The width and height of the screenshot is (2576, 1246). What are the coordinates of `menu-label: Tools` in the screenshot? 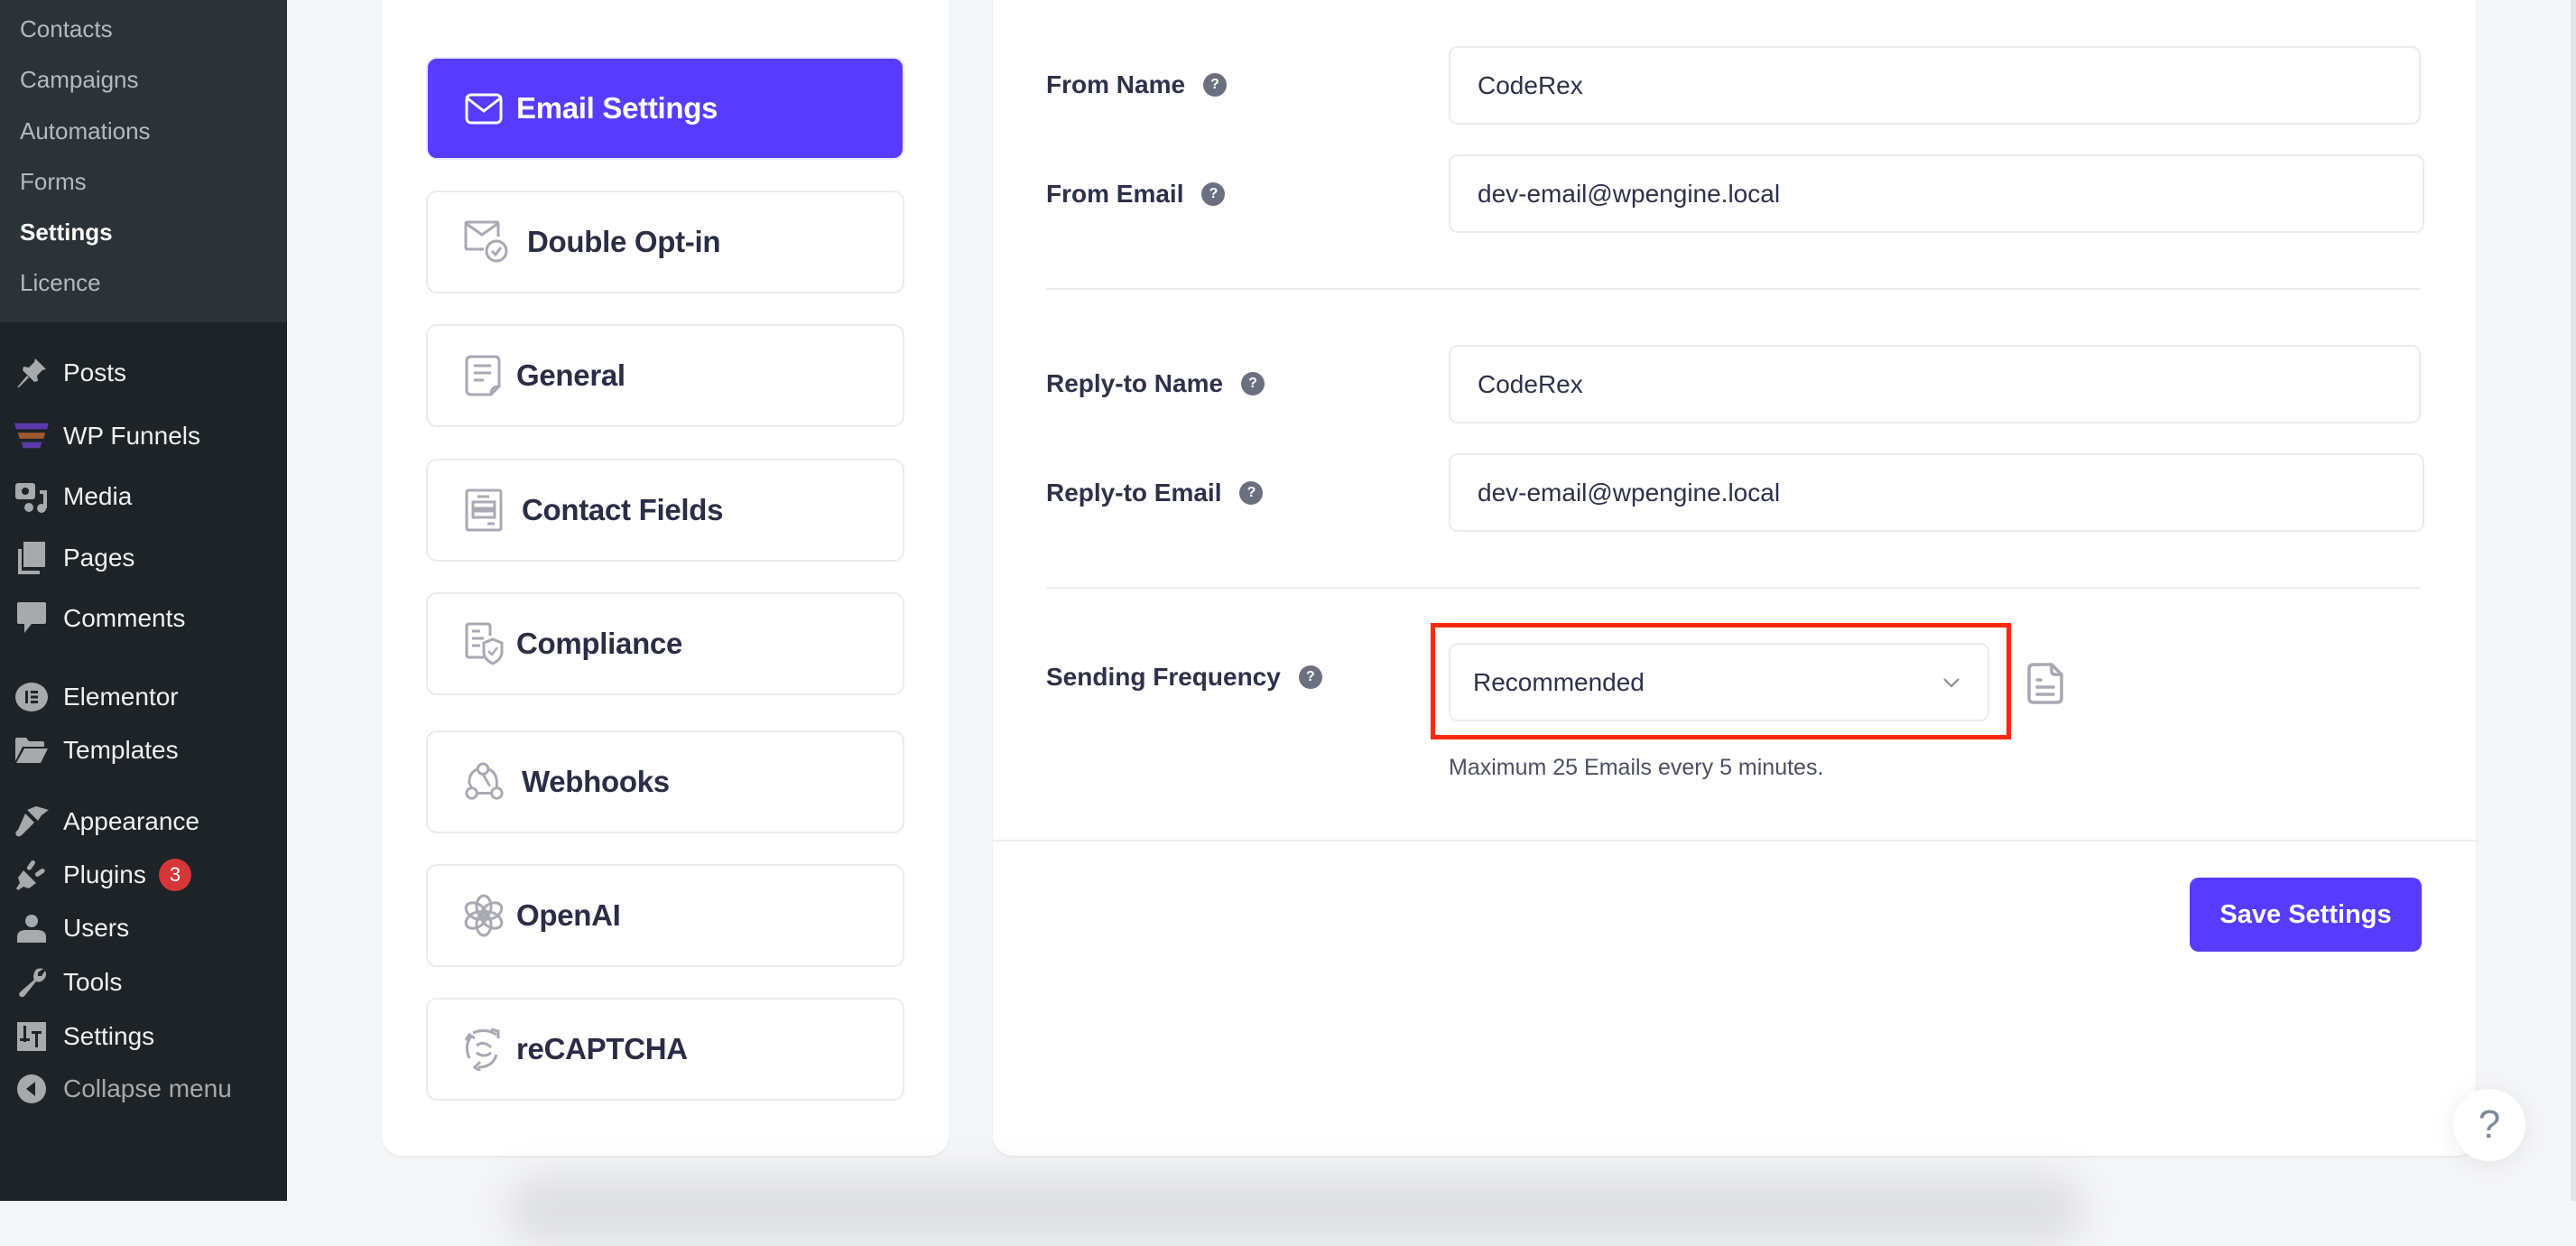 It's located at (93, 982).